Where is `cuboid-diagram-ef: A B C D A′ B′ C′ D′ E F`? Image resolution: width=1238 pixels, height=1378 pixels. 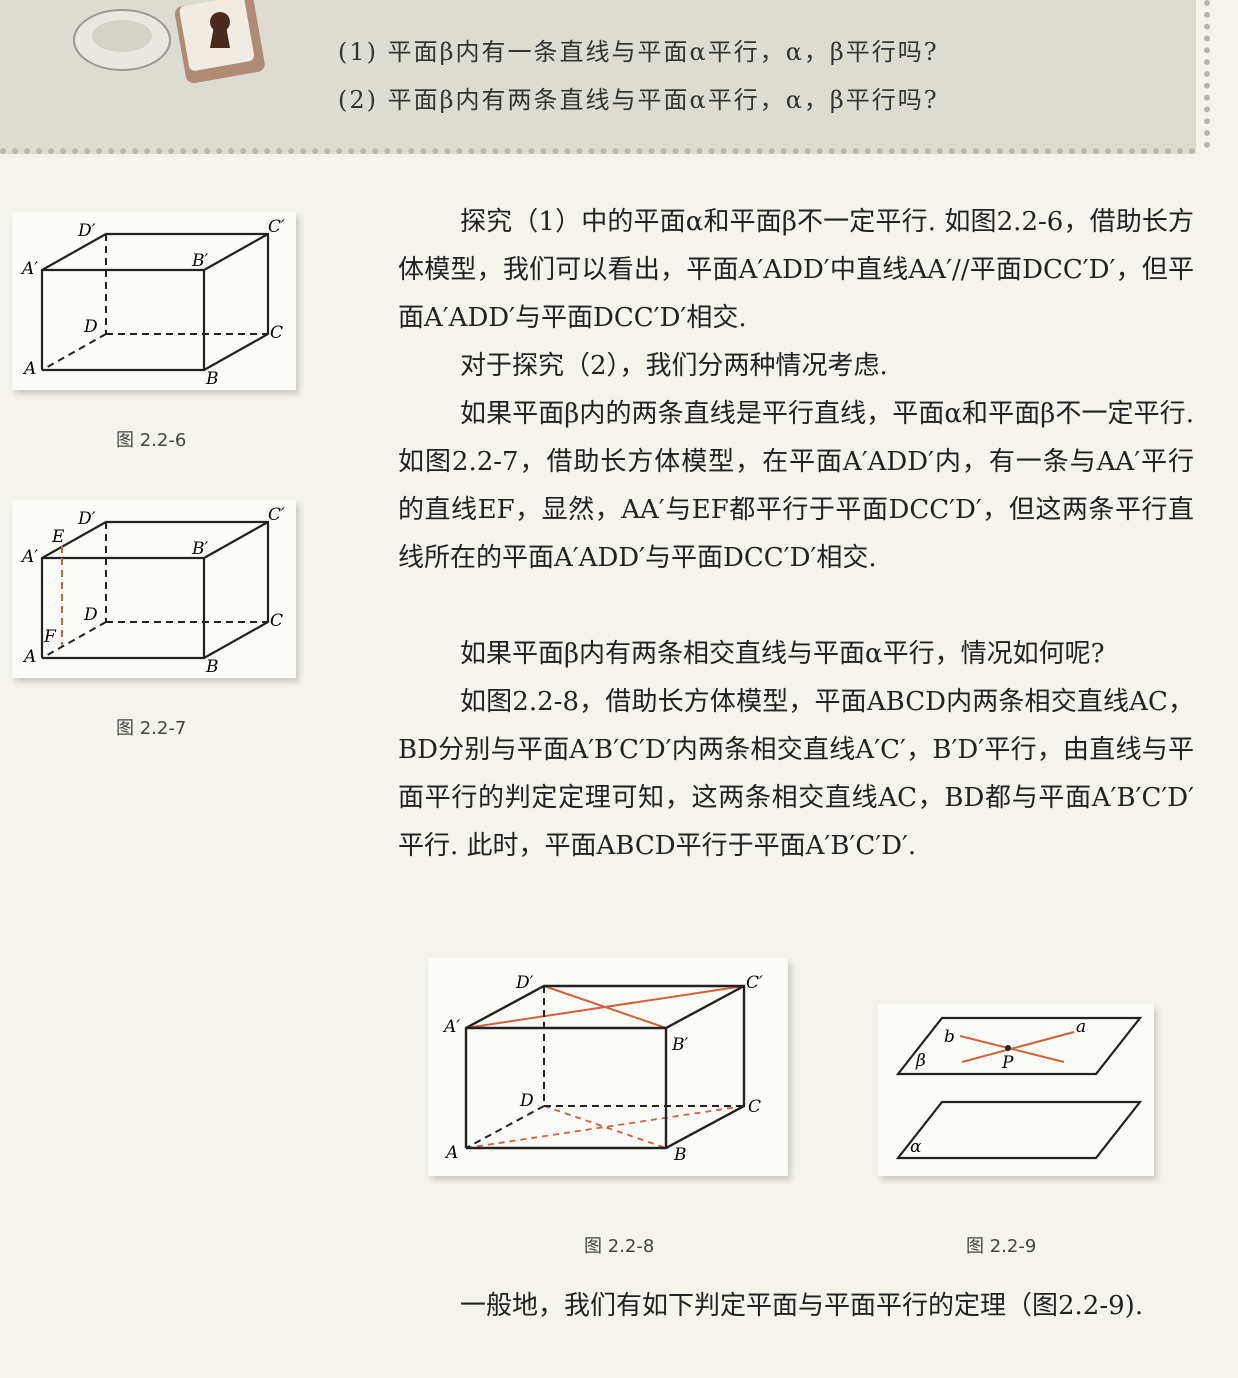 cuboid-diagram-ef: A B C D A′ B′ C′ D′ E F is located at coordinates (152, 591).